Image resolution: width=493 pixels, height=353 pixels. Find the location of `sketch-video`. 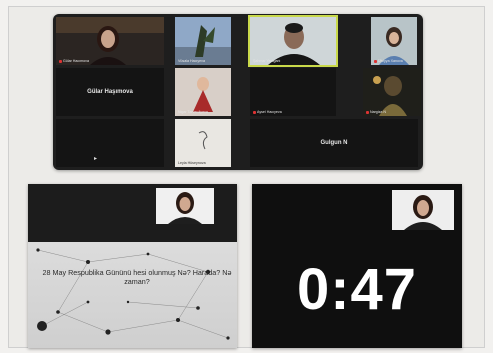

sketch-video is located at coordinates (203, 143).